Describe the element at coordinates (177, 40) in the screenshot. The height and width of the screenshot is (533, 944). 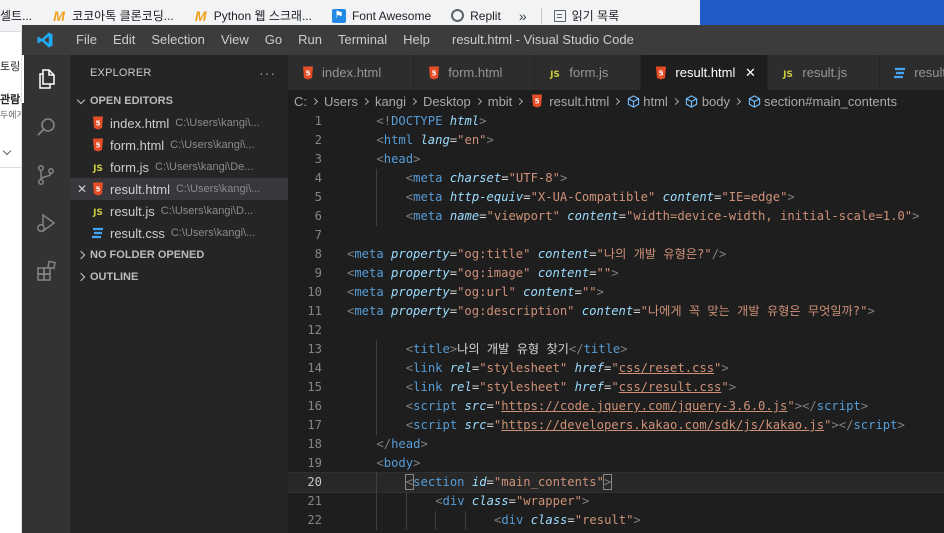
I see `menu-item-selection: Selection` at that location.